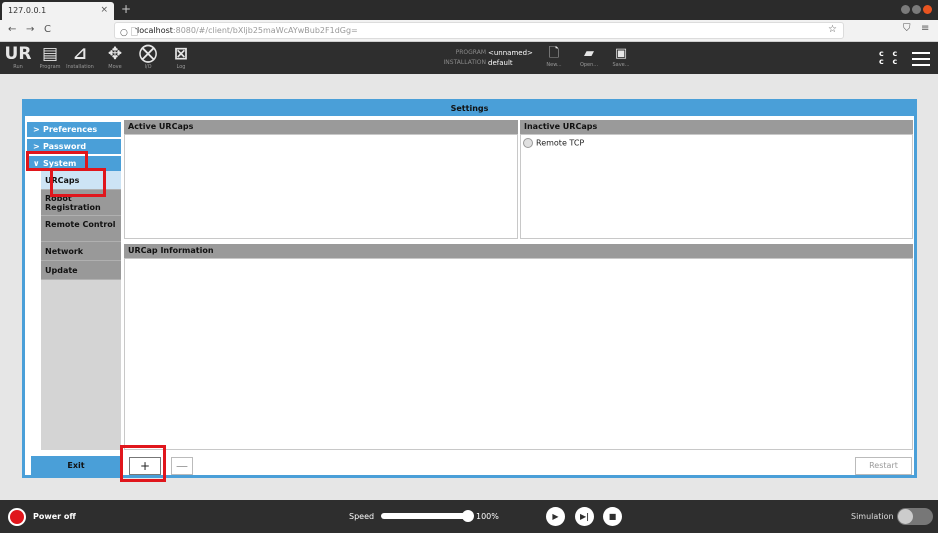 Image resolution: width=938 pixels, height=533 pixels. What do you see at coordinates (81, 365) in the screenshot?
I see `sidebar-filler` at bounding box center [81, 365].